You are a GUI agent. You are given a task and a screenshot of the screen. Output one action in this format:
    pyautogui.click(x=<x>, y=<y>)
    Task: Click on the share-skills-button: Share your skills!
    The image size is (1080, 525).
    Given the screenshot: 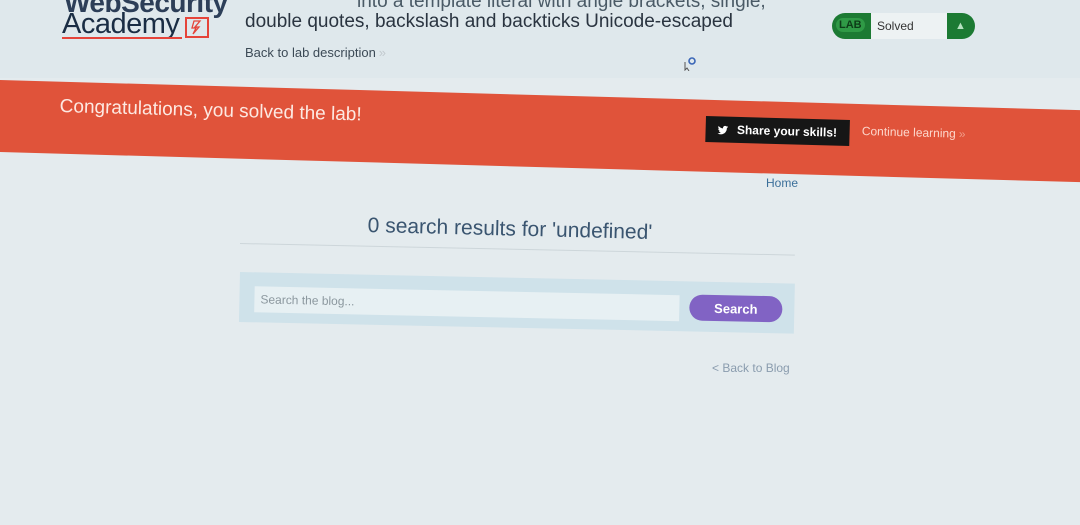 What is the action you would take?
    pyautogui.click(x=777, y=131)
    